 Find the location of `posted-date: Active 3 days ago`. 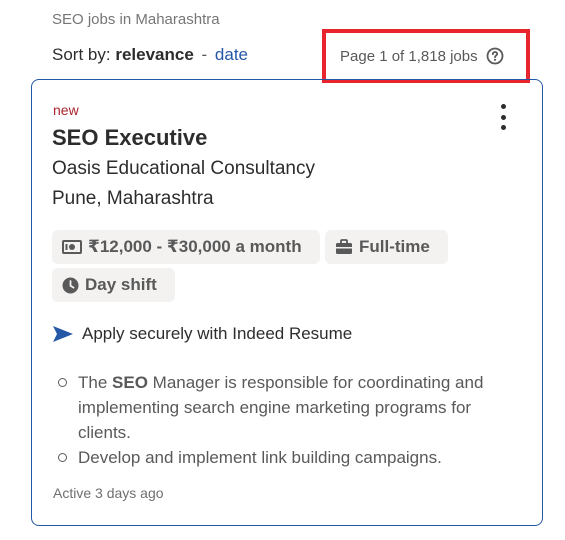

posted-date: Active 3 days ago is located at coordinates (108, 493).